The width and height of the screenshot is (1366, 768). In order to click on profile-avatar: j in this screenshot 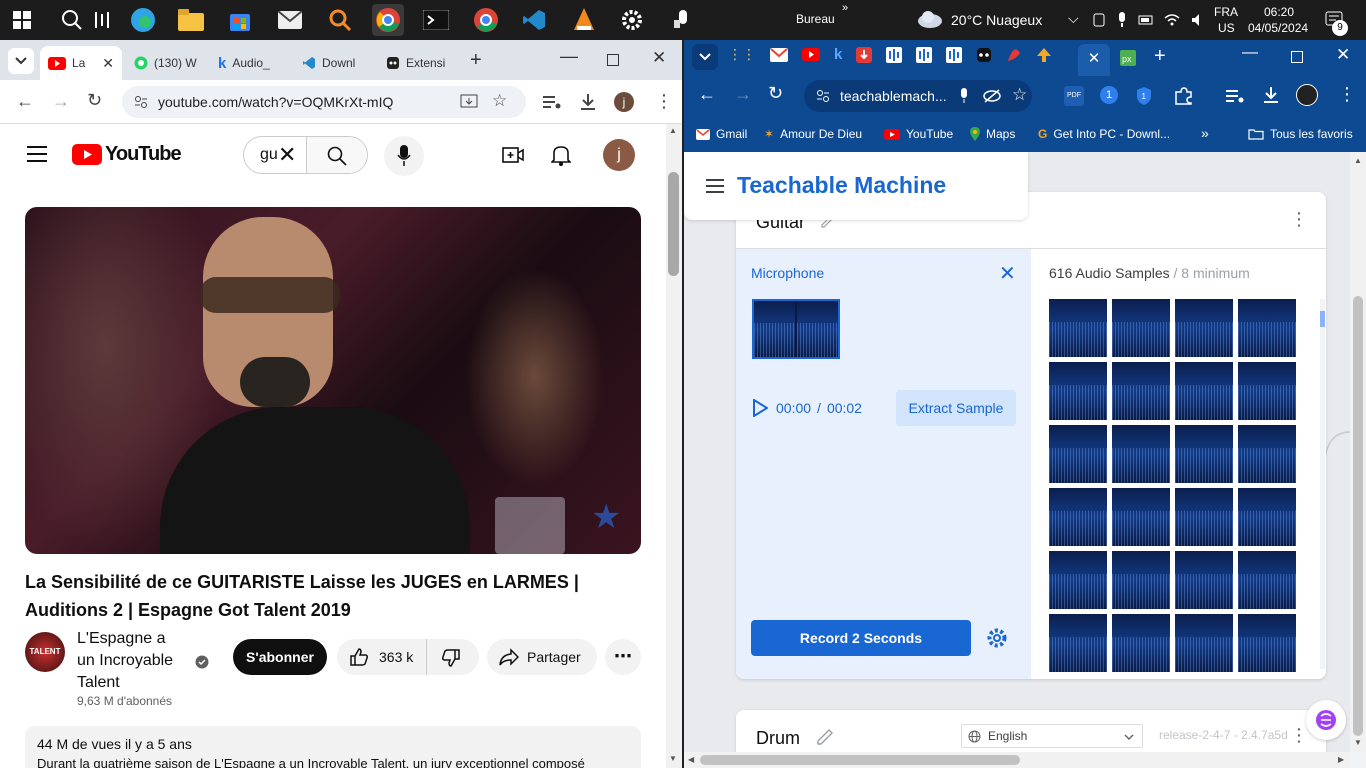, I will do `click(624, 102)`.